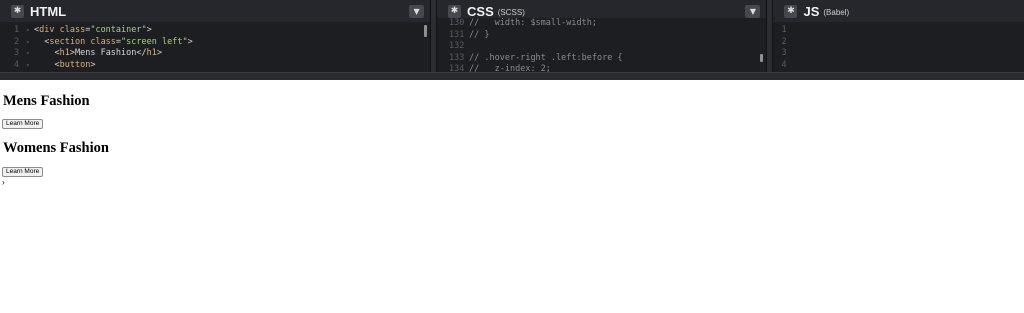 This screenshot has height=313, width=1024. Describe the element at coordinates (457, 57) in the screenshot. I see `line-number: 133` at that location.